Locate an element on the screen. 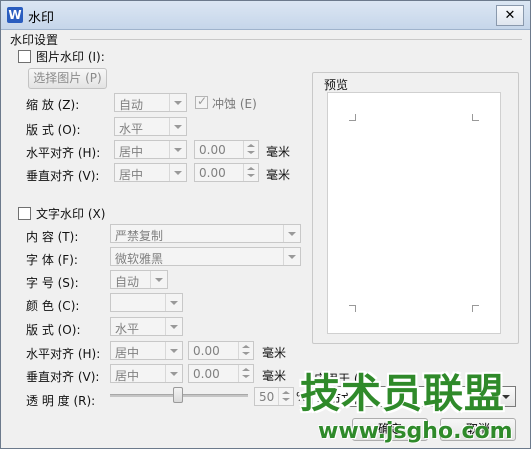 Image resolution: width=531 pixels, height=449 pixels. transparency-value: 50 is located at coordinates (267, 397).